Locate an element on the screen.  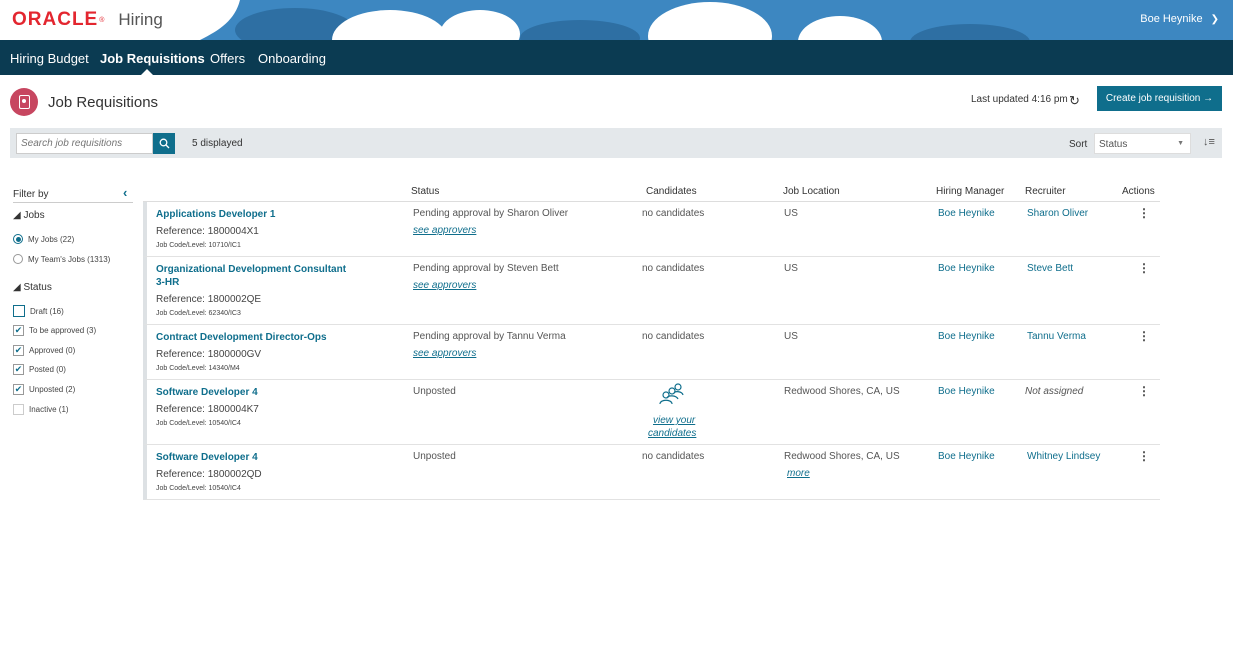
column-header-recruiter: Recruiter is located at coordinates (1045, 191).